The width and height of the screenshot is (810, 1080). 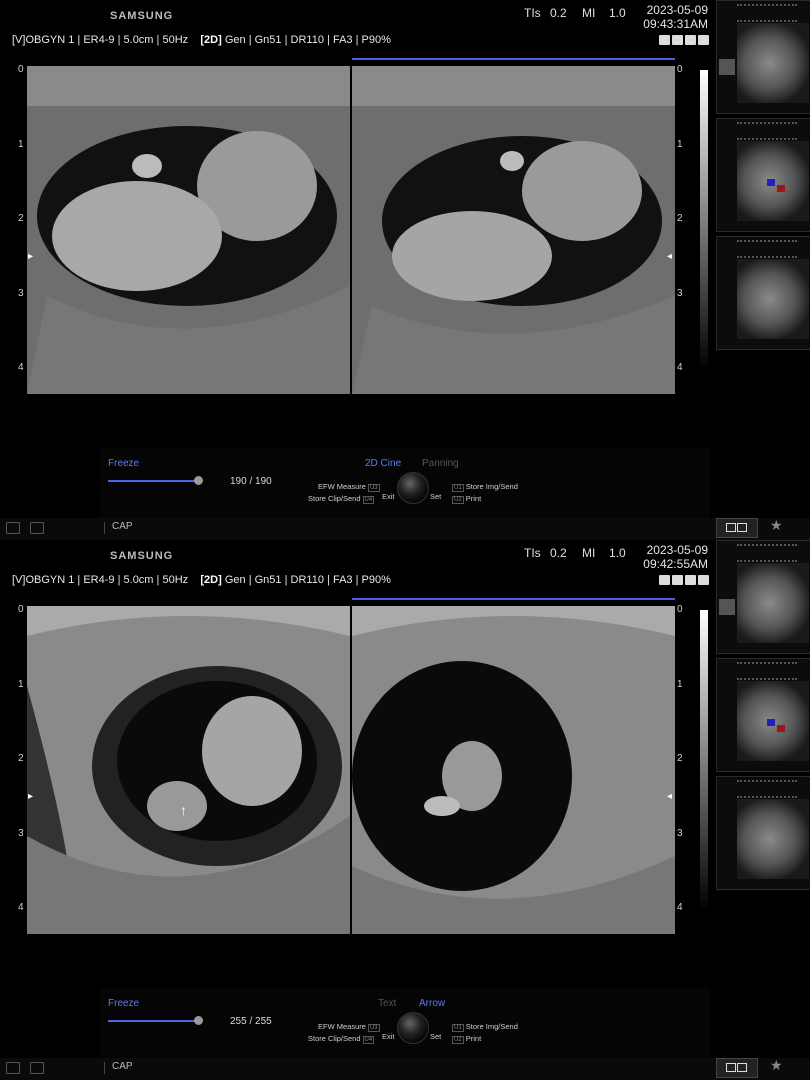 What do you see at coordinates (675, 24) in the screenshot?
I see `time: 09:43:31AM` at bounding box center [675, 24].